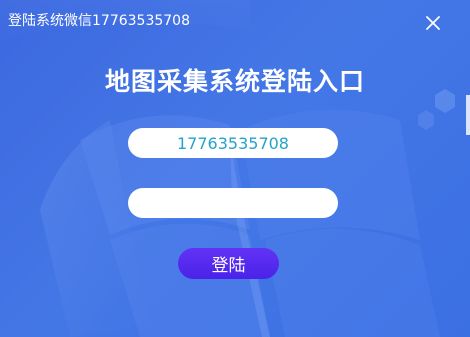 This screenshot has width=470, height=337. I want to click on login-button: 登陆, so click(228, 263).